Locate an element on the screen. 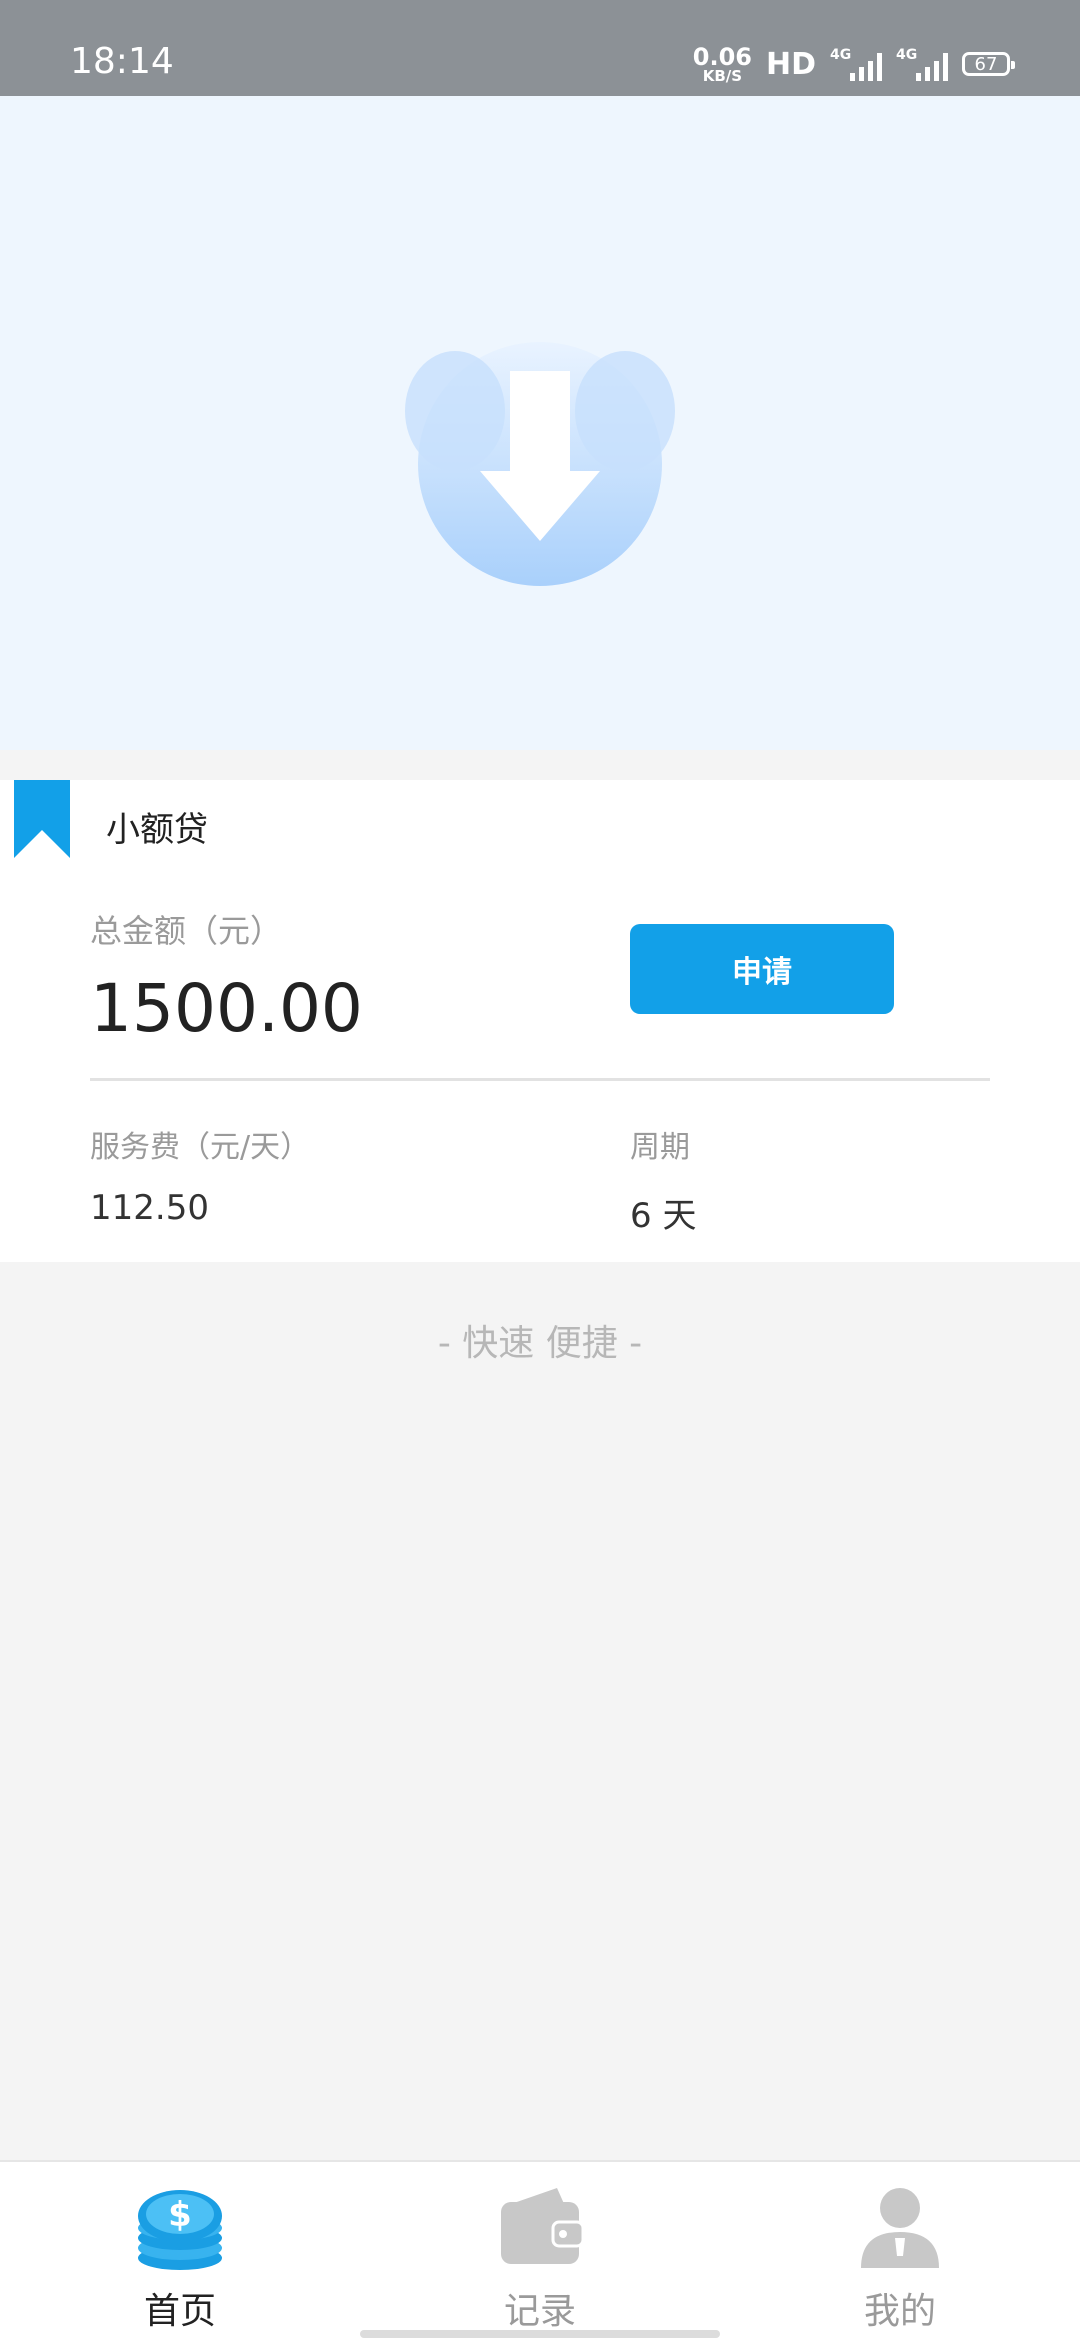  tab-home: $ 首页 is located at coordinates (180, 2257).